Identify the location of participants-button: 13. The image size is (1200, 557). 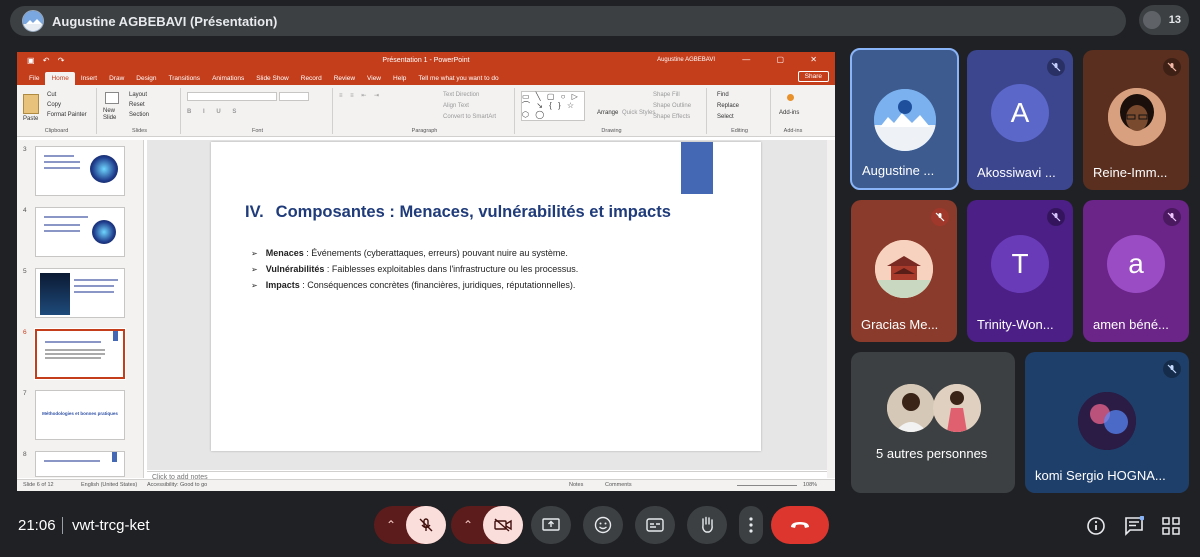
(1164, 20).